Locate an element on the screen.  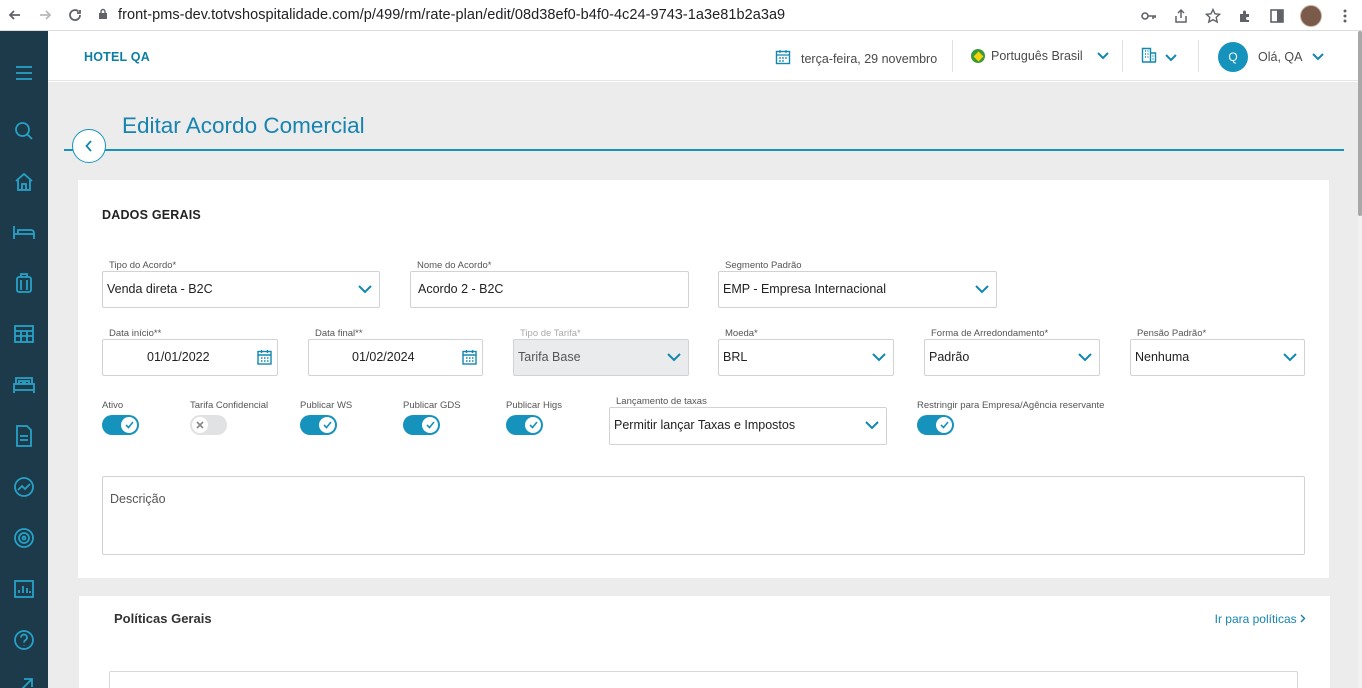
date-display: terça-feira, 29 novembro is located at coordinates (856, 58).